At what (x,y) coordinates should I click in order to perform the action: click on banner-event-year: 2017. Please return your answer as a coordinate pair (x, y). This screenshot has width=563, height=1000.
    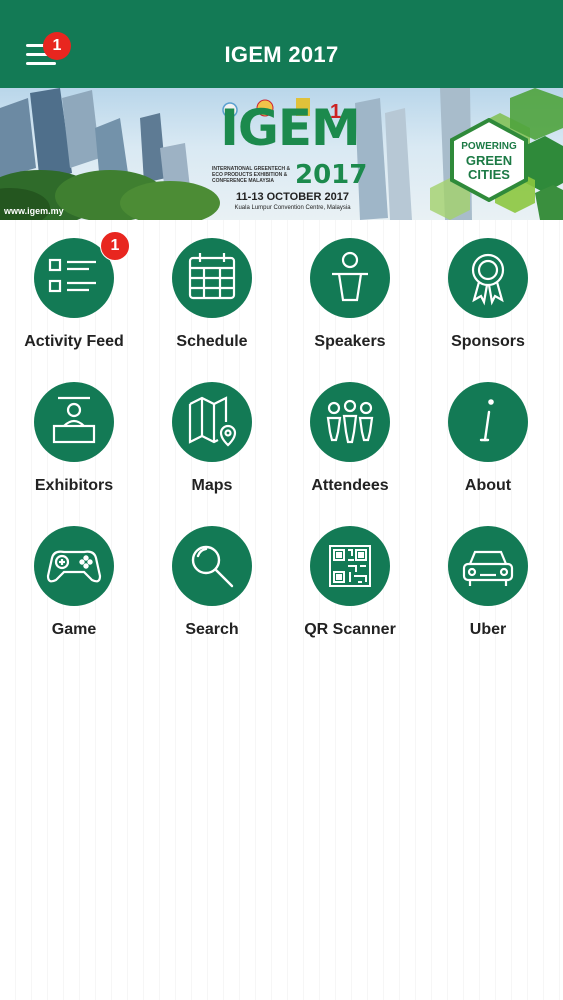
    Looking at the image, I should click on (331, 175).